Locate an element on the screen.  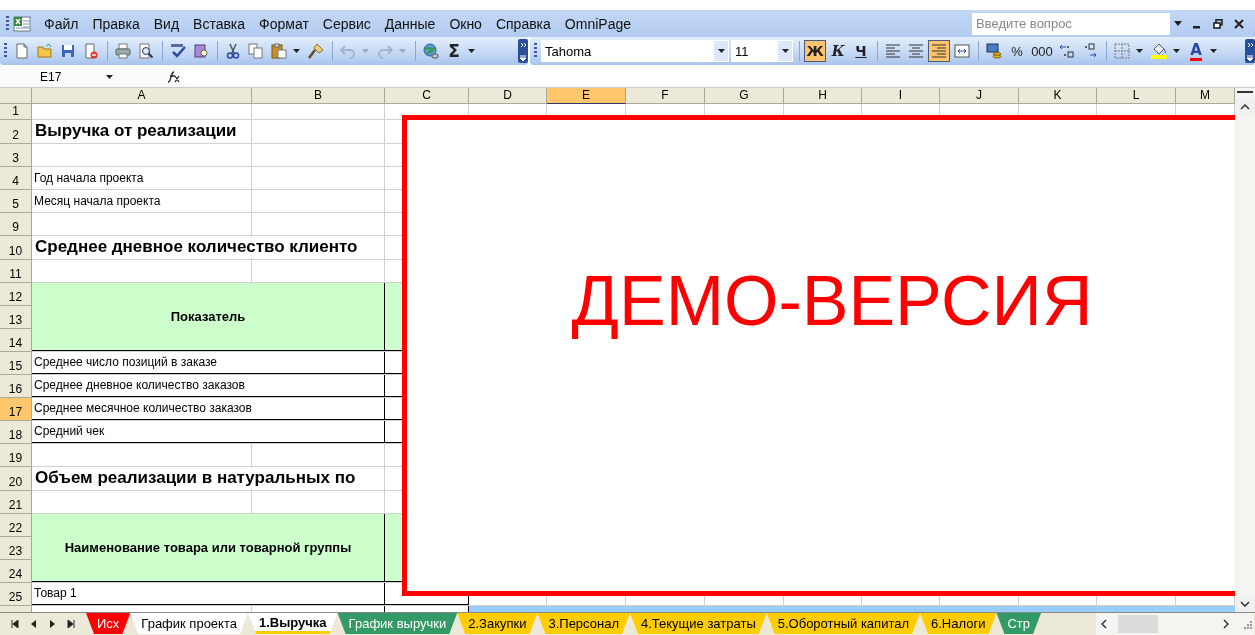
folder-icon is located at coordinates (45, 51).